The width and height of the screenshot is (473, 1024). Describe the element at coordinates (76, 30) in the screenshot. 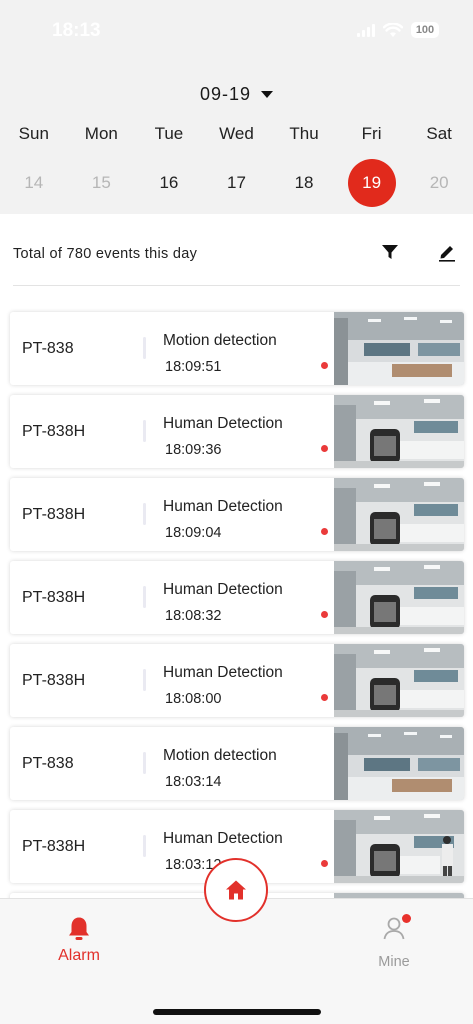

I see `status-time: 18:13` at that location.